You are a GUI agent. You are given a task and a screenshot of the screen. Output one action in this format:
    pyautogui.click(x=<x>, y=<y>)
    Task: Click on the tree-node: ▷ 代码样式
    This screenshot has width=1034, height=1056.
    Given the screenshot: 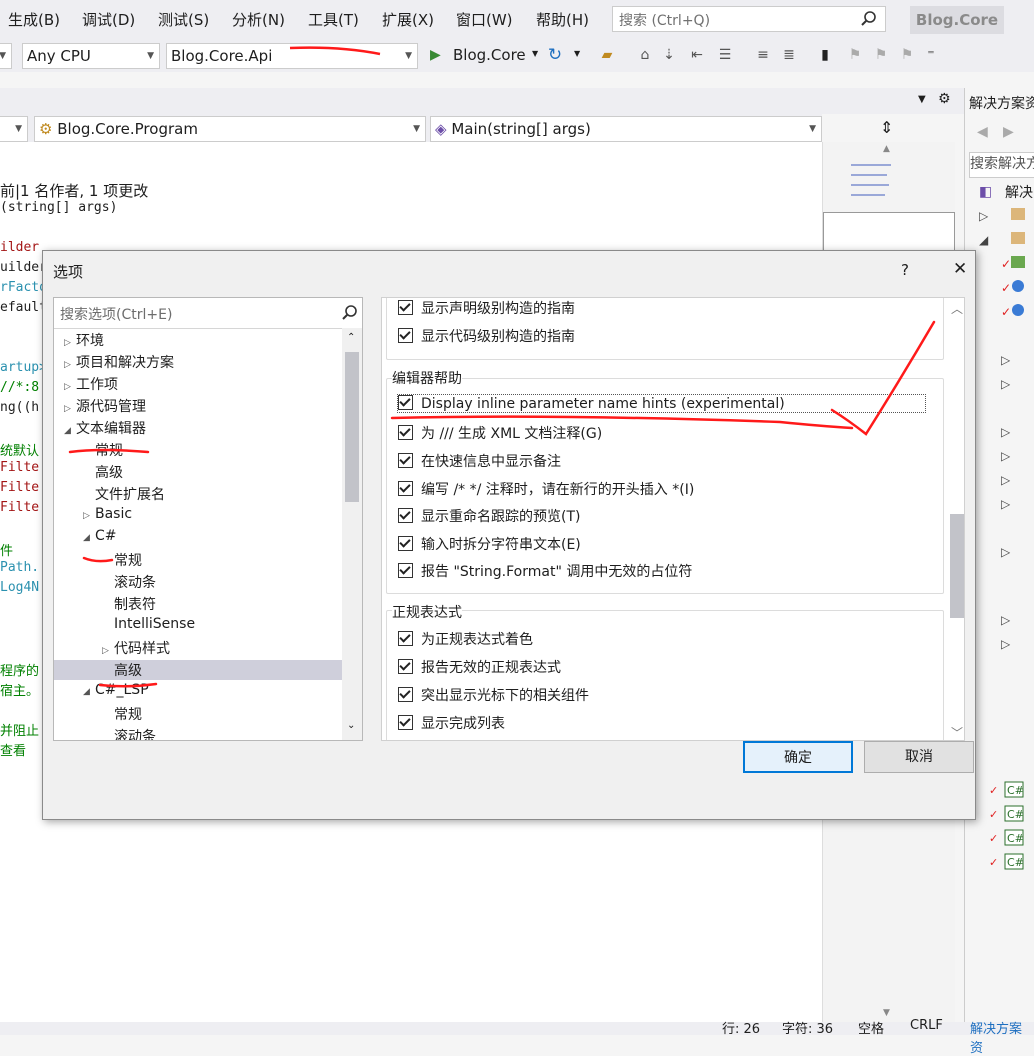 What is the action you would take?
    pyautogui.click(x=136, y=648)
    